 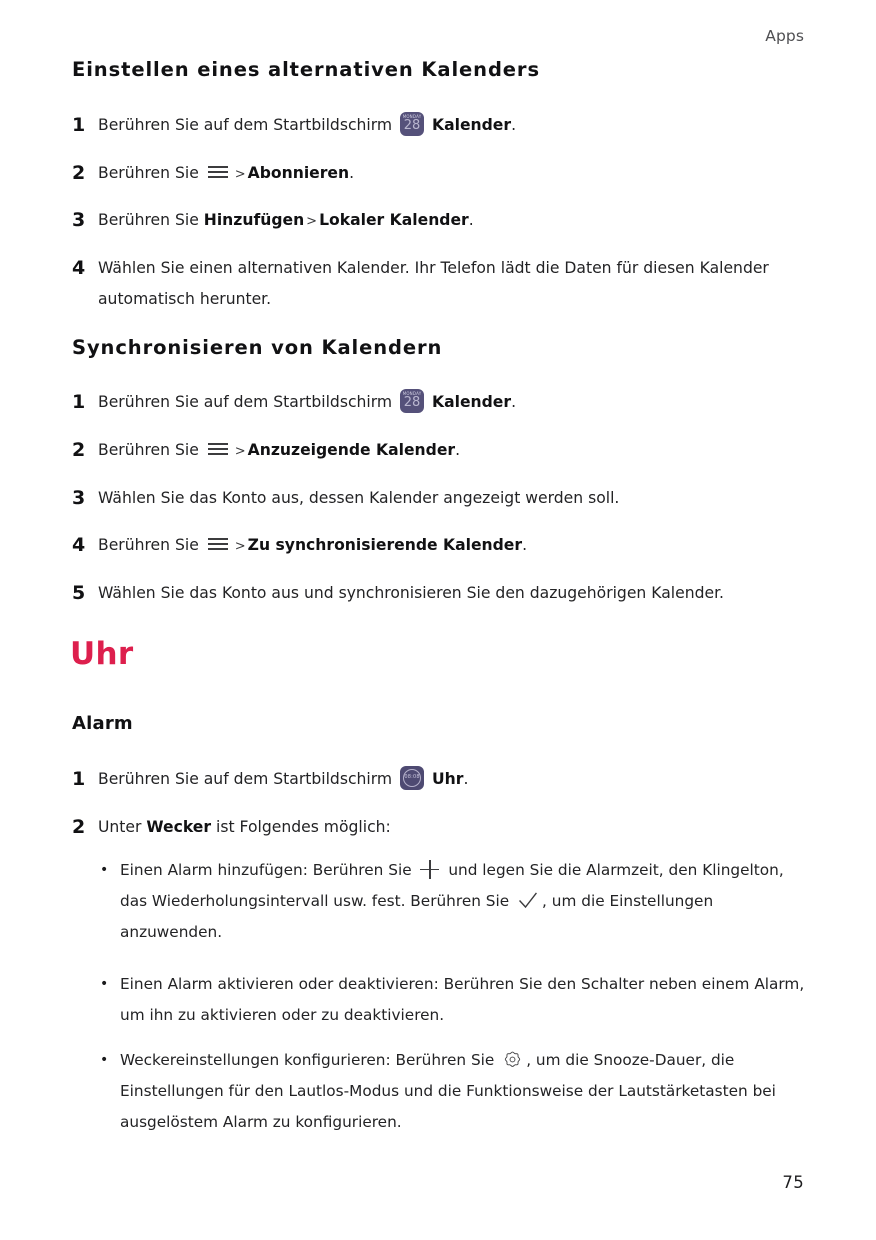 I want to click on plus-icon, so click(x=430, y=869).